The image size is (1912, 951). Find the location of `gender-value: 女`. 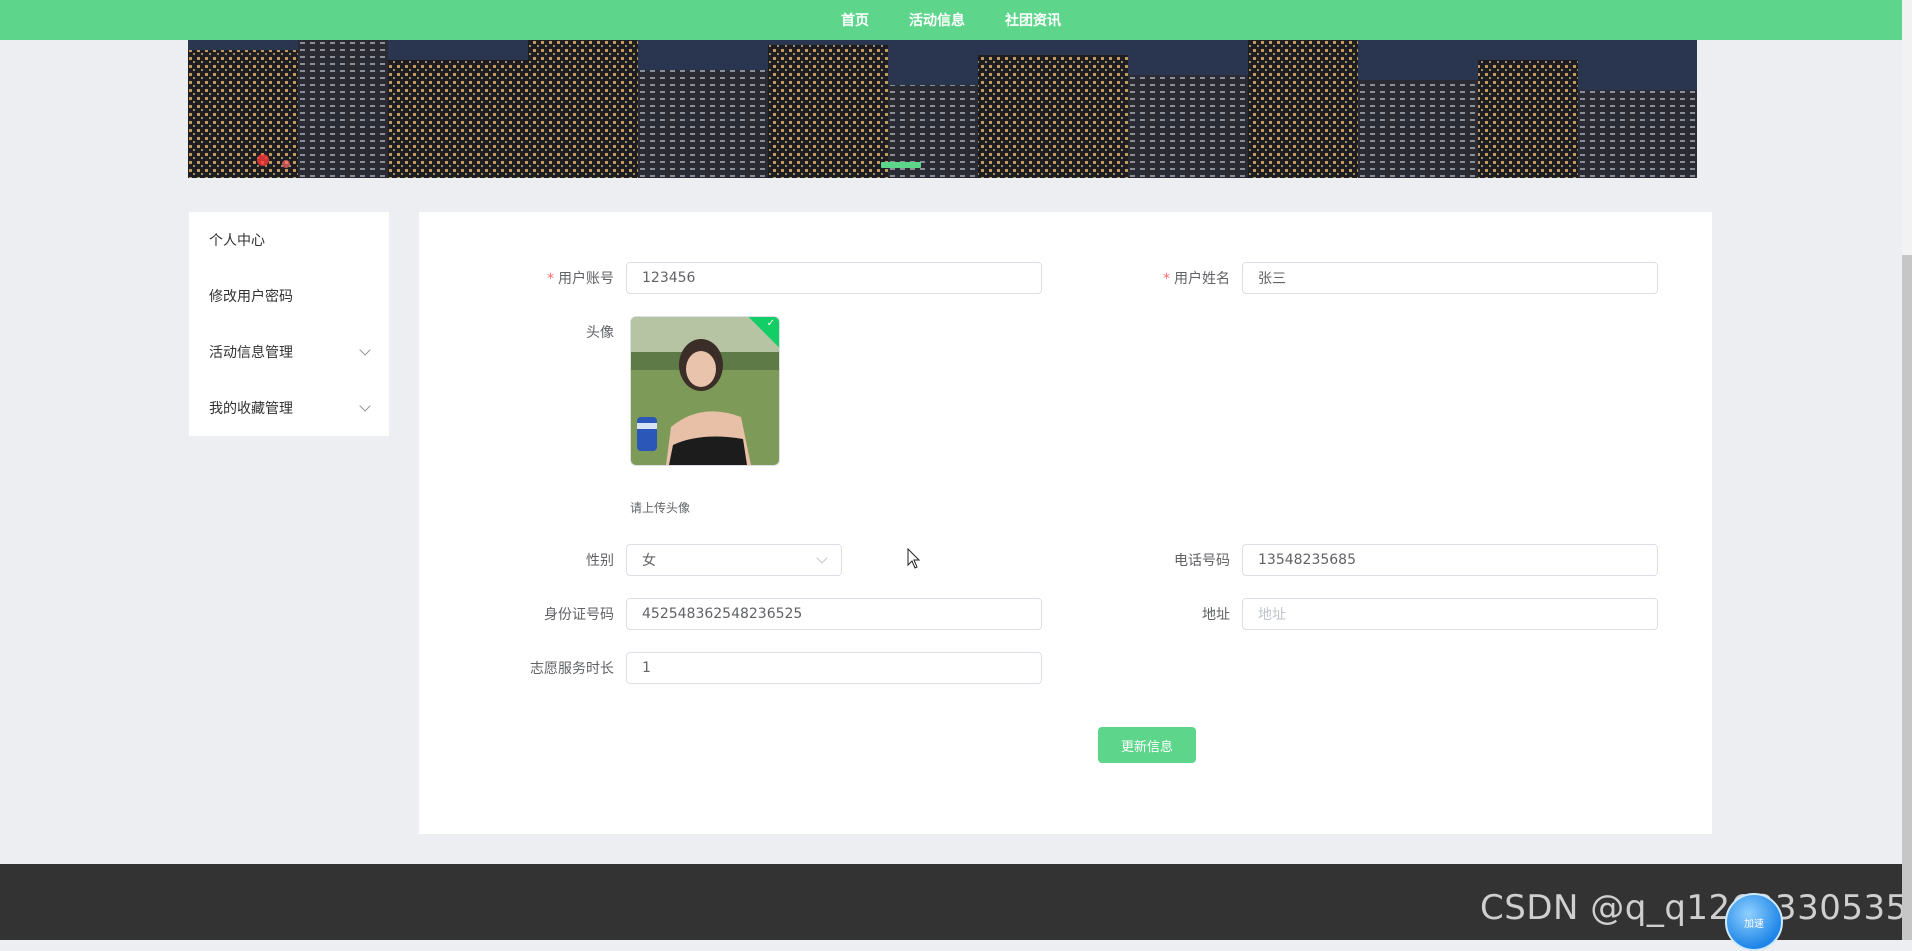

gender-value: 女 is located at coordinates (649, 561).